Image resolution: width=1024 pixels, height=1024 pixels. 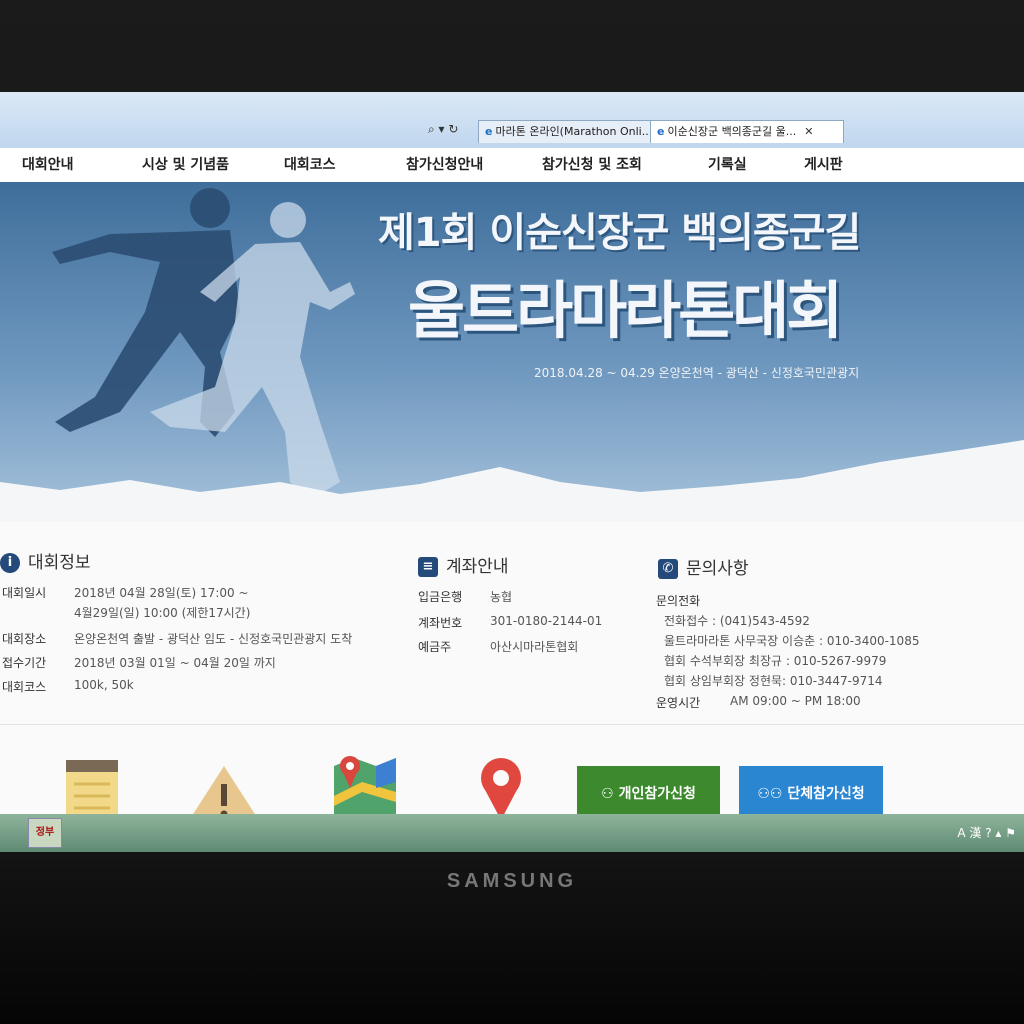 What do you see at coordinates (443, 129) in the screenshot?
I see `address-bar-icons: ⌕ ▾ ↻` at bounding box center [443, 129].